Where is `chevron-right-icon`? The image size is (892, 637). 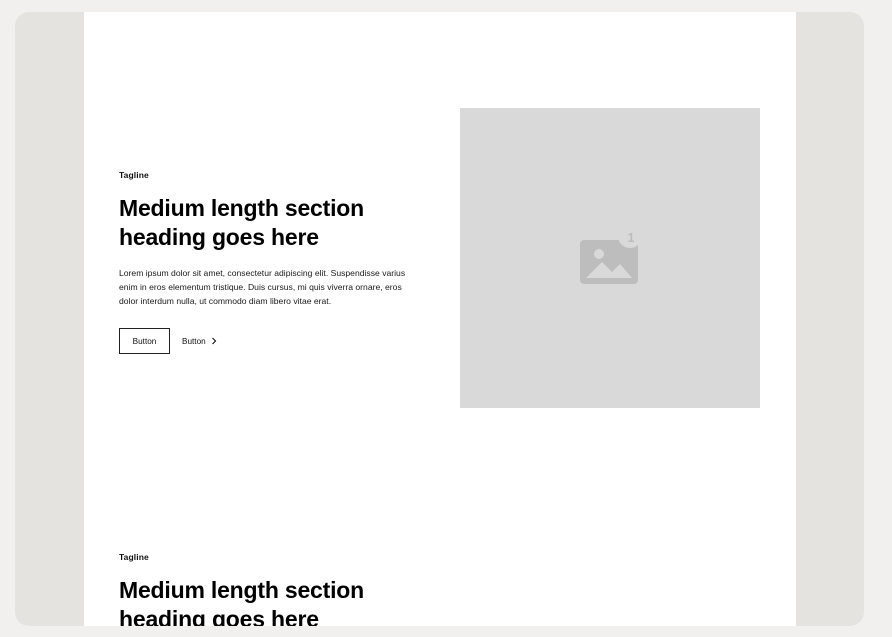 chevron-right-icon is located at coordinates (213, 341).